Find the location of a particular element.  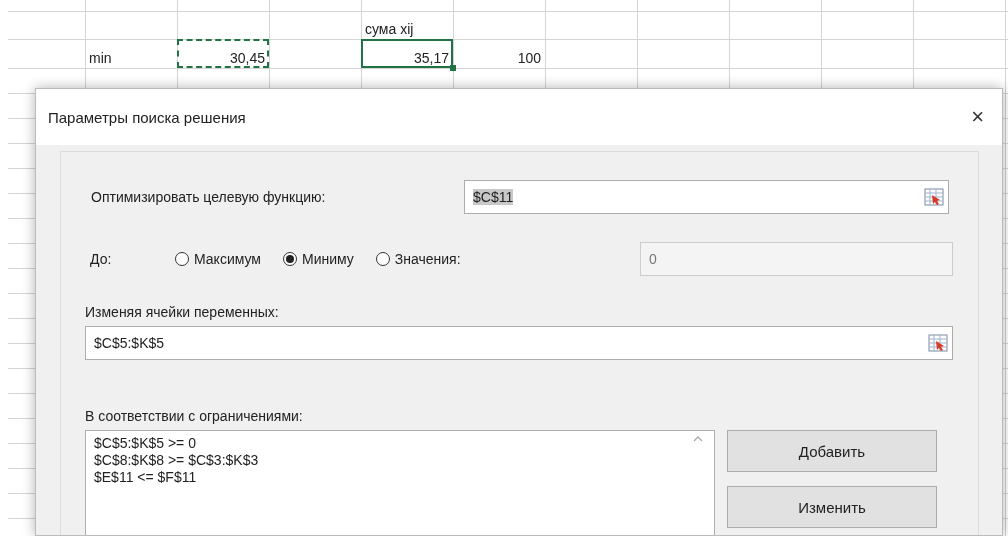

cell: 30,45 is located at coordinates (223, 53).